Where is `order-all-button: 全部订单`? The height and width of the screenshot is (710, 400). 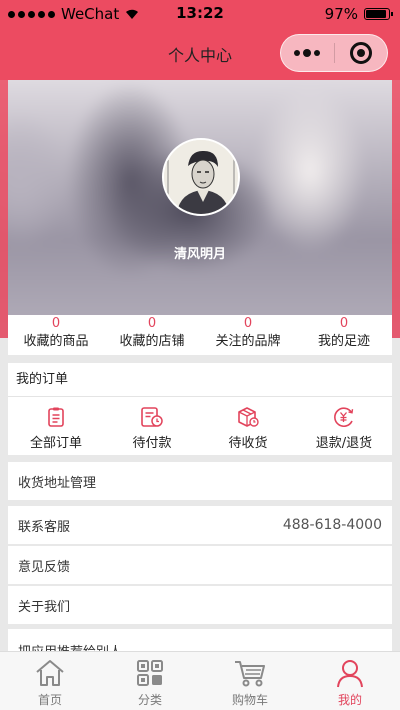 order-all-button: 全部订单 is located at coordinates (56, 426).